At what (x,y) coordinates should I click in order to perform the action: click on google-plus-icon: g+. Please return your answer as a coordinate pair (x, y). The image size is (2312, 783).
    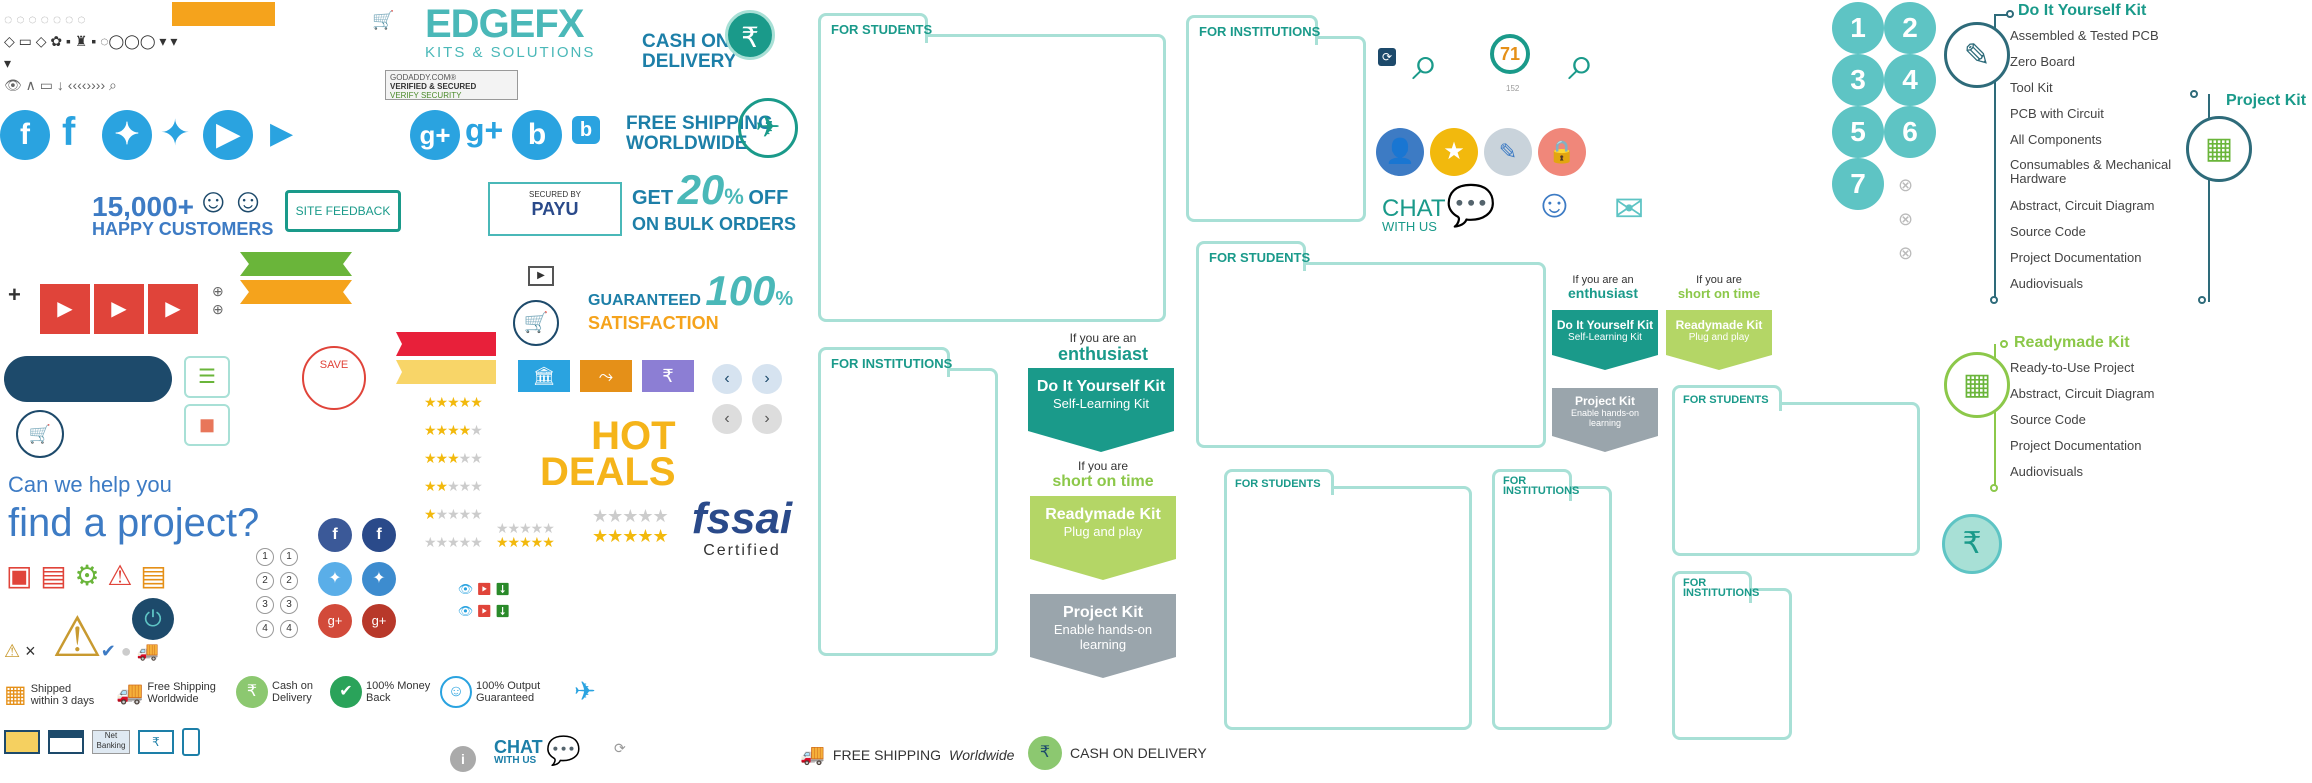
    Looking at the image, I should click on (484, 130).